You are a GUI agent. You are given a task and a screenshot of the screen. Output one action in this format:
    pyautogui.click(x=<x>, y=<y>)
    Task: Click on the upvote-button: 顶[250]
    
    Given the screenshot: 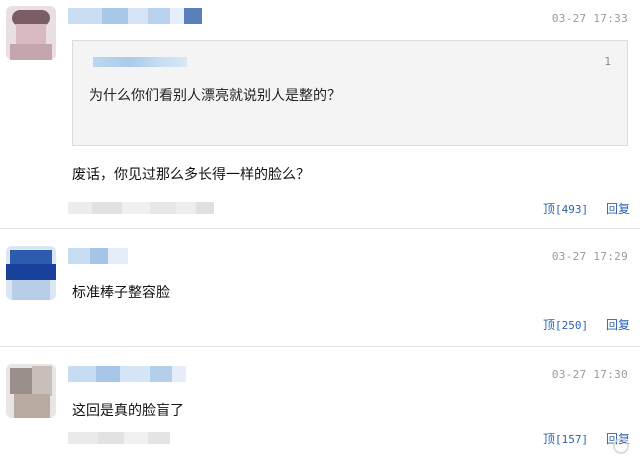 What is the action you would take?
    pyautogui.click(x=565, y=324)
    